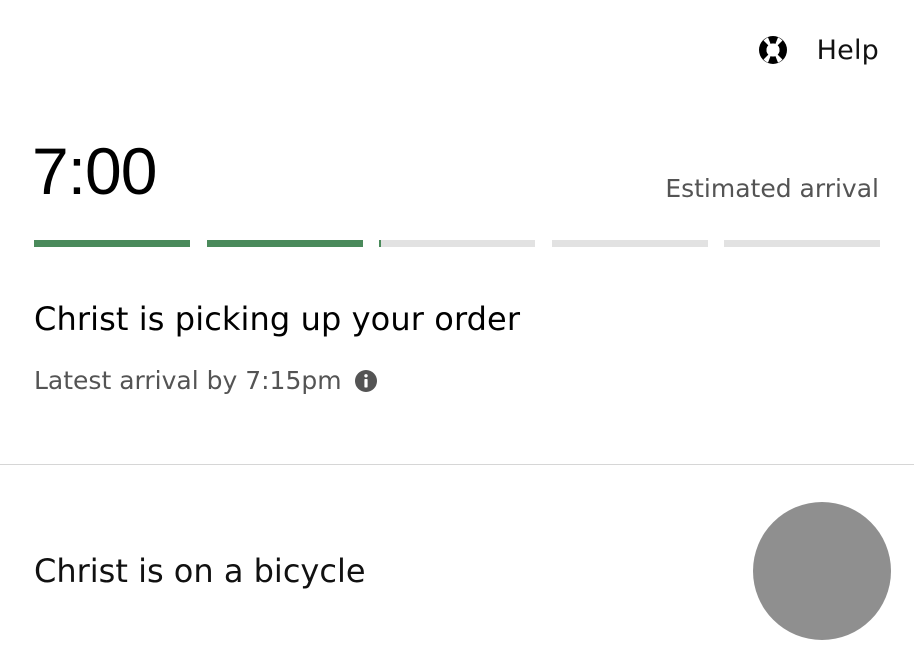 The height and width of the screenshot is (662, 914). What do you see at coordinates (188, 380) in the screenshot?
I see `latest-arrival-text: Latest arrival by 7:15pm` at bounding box center [188, 380].